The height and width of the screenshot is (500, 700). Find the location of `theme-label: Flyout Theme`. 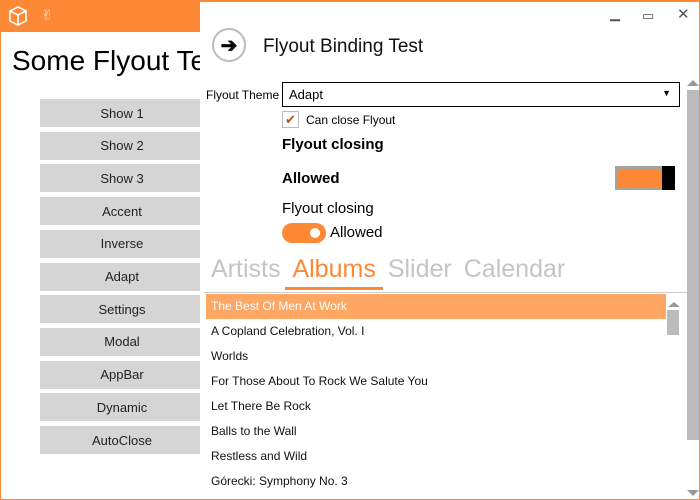

theme-label: Flyout Theme is located at coordinates (243, 95).